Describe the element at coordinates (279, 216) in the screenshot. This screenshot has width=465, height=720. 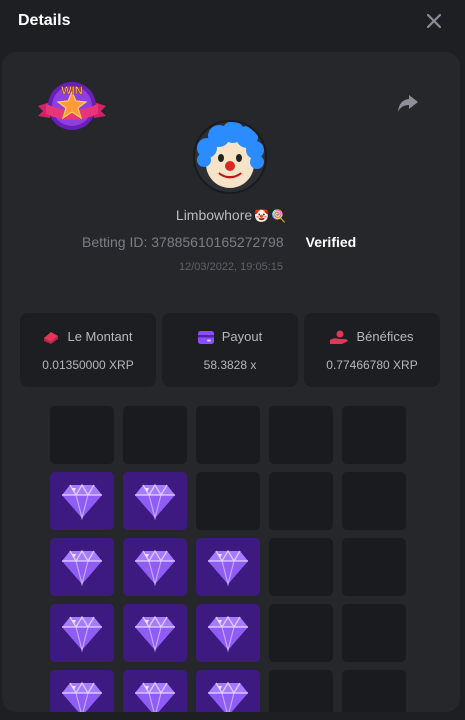
I see `lollipop-emoji-icon: 🍭` at that location.